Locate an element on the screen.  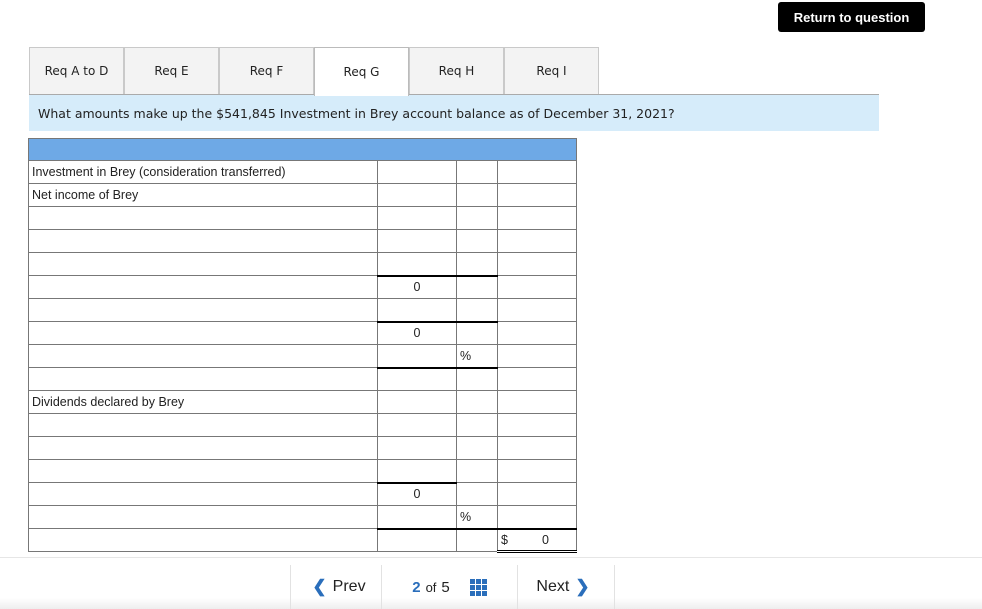
tab-req-a-to-d: Req A to D is located at coordinates (76, 70).